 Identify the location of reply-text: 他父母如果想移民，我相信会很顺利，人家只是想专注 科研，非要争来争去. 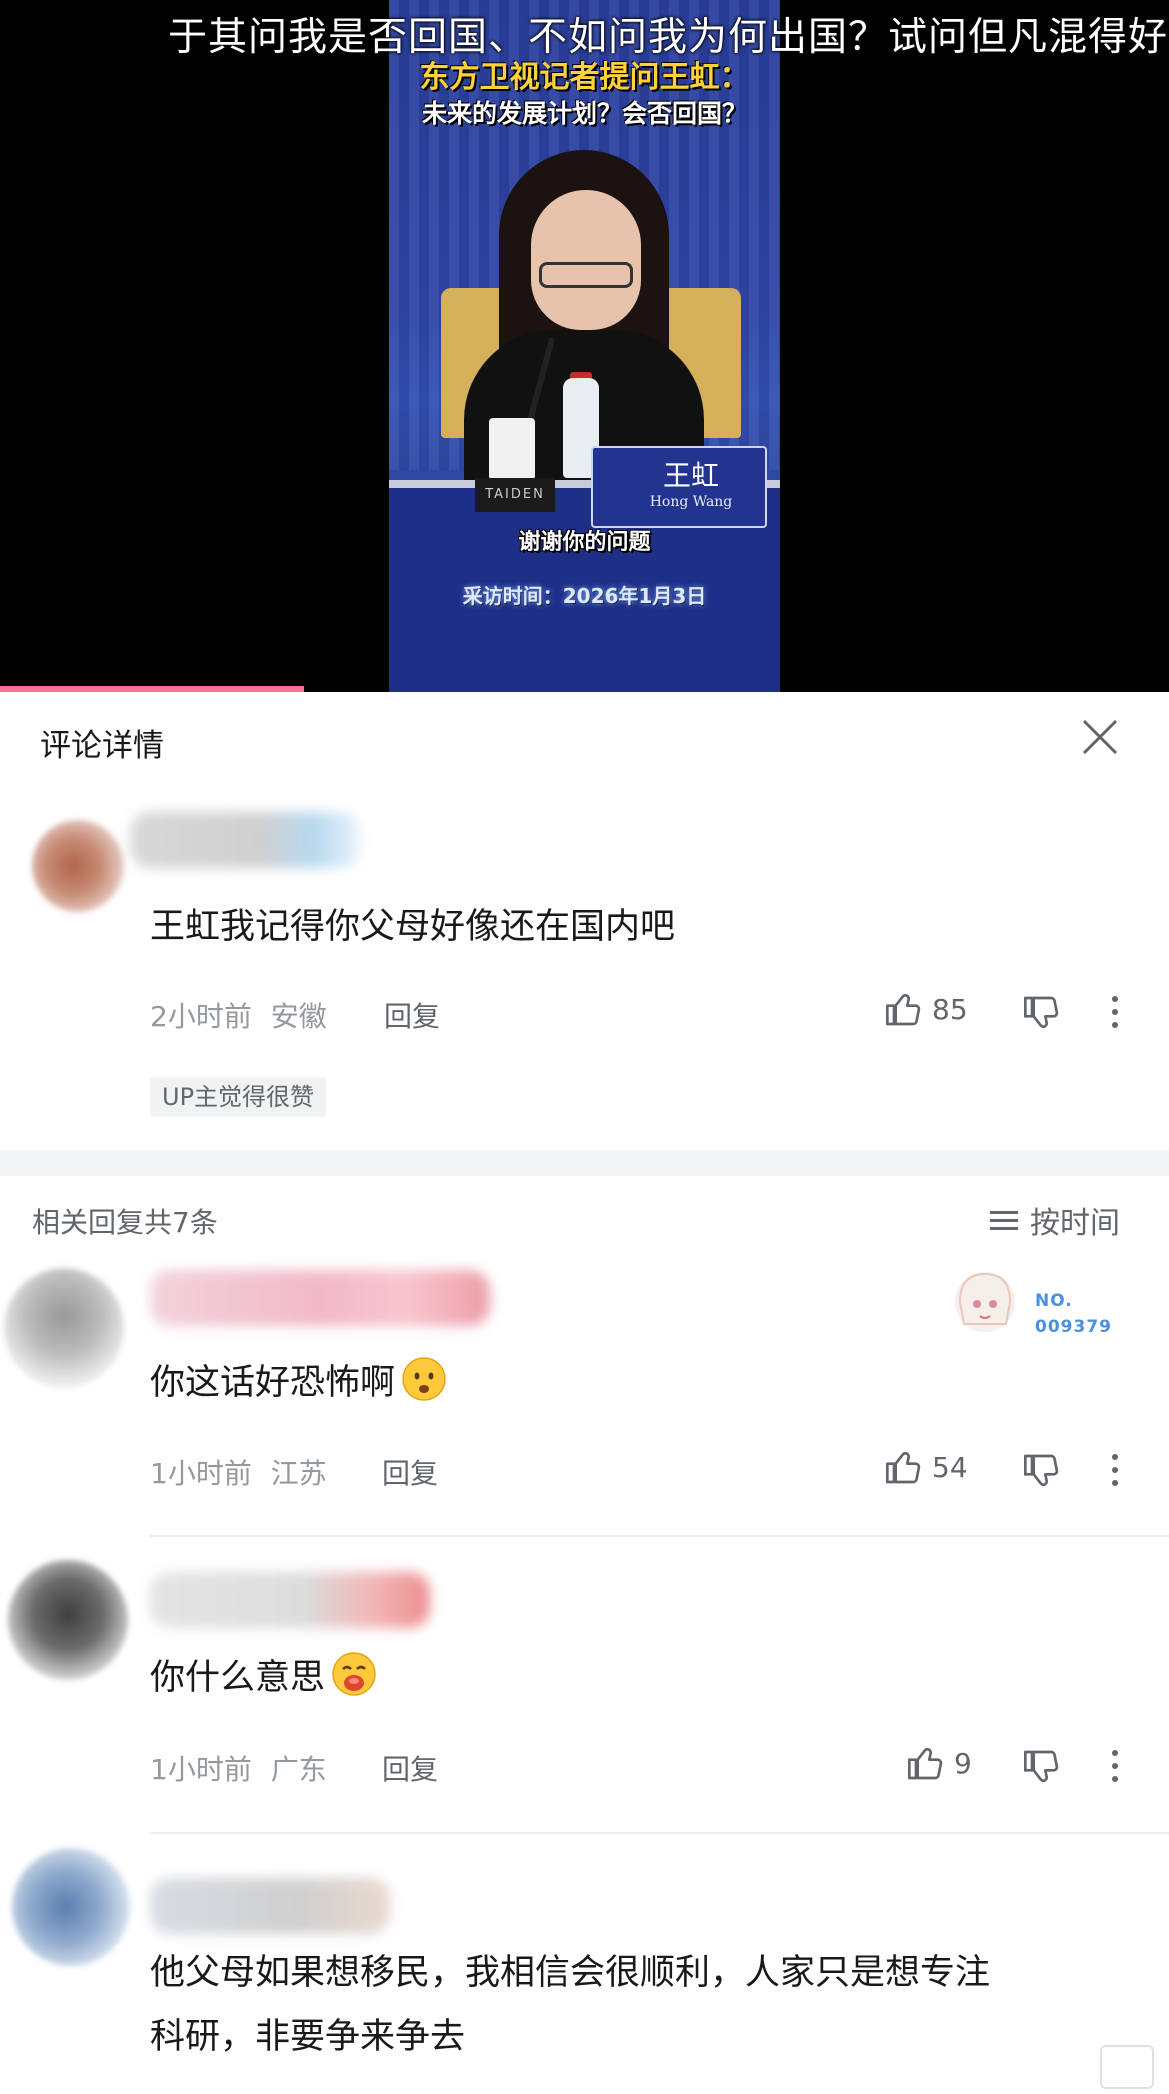
(570, 2005).